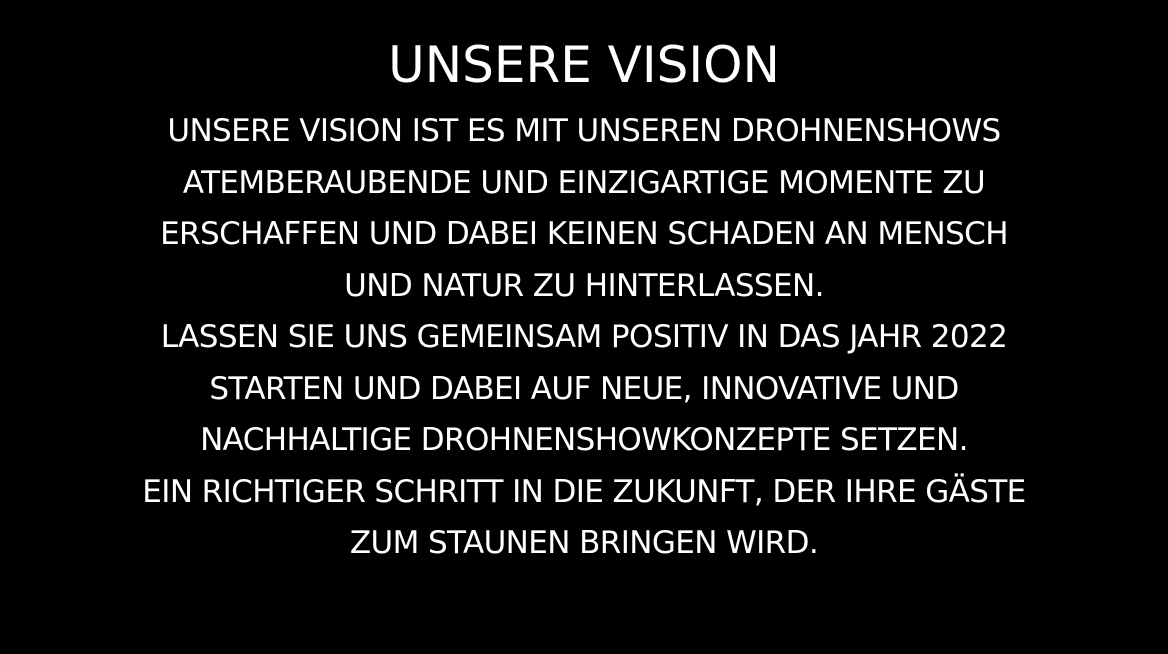  I want to click on text-line: ZUM STAUNEN BRINGEN WIRD., so click(584, 543).